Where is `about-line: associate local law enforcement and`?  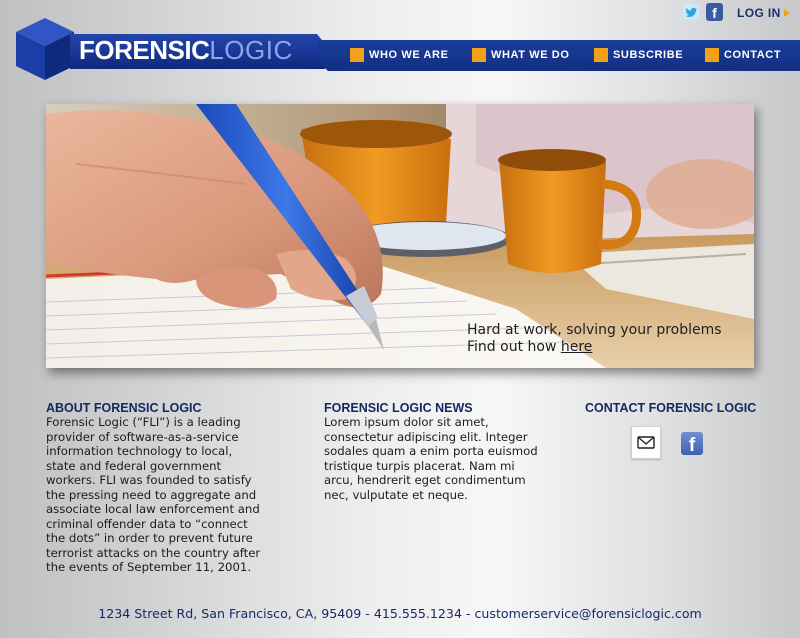
about-line: associate local law enforcement and is located at coordinates (153, 509).